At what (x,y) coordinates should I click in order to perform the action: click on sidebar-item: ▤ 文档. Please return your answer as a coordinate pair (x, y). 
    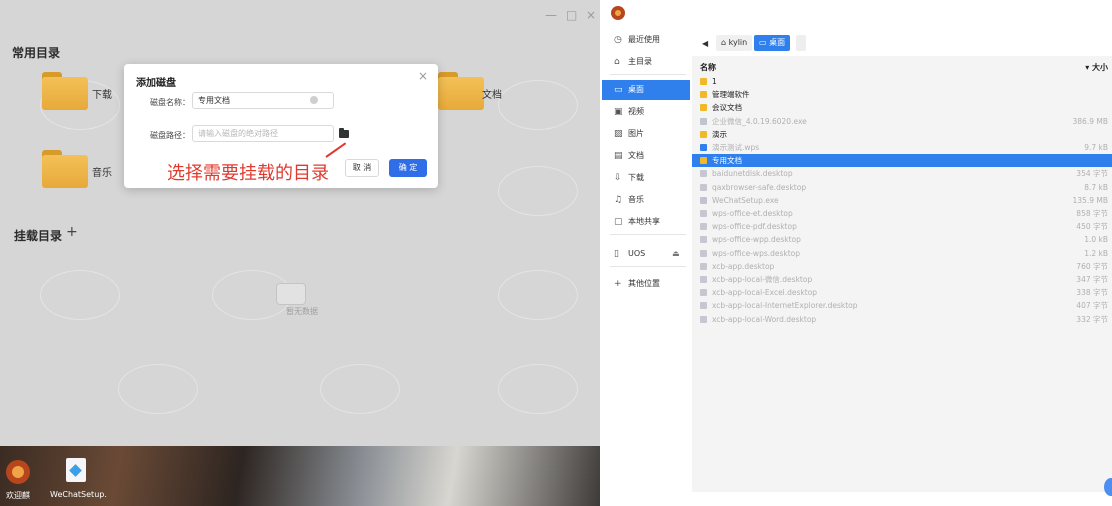
    Looking at the image, I should click on (646, 156).